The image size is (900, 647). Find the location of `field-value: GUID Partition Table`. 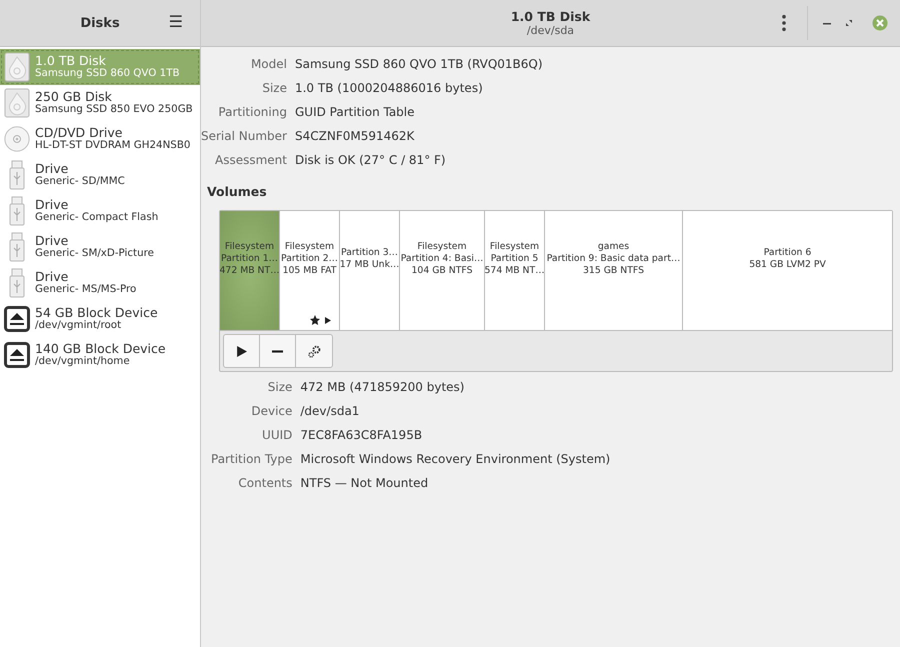

field-value: GUID Partition Table is located at coordinates (355, 112).